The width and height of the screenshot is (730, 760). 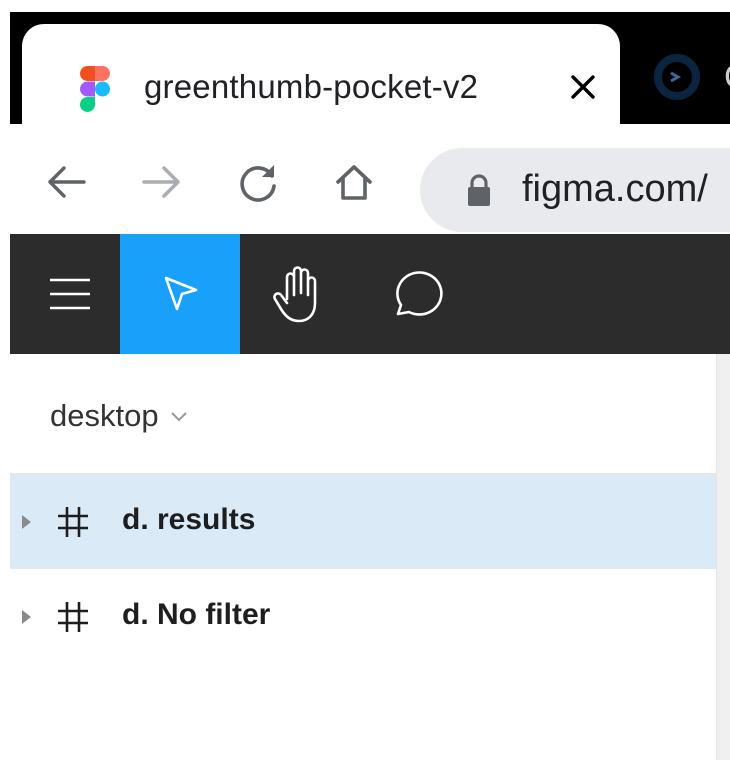 I want to click on address-bar: figma.com/, so click(x=575, y=190).